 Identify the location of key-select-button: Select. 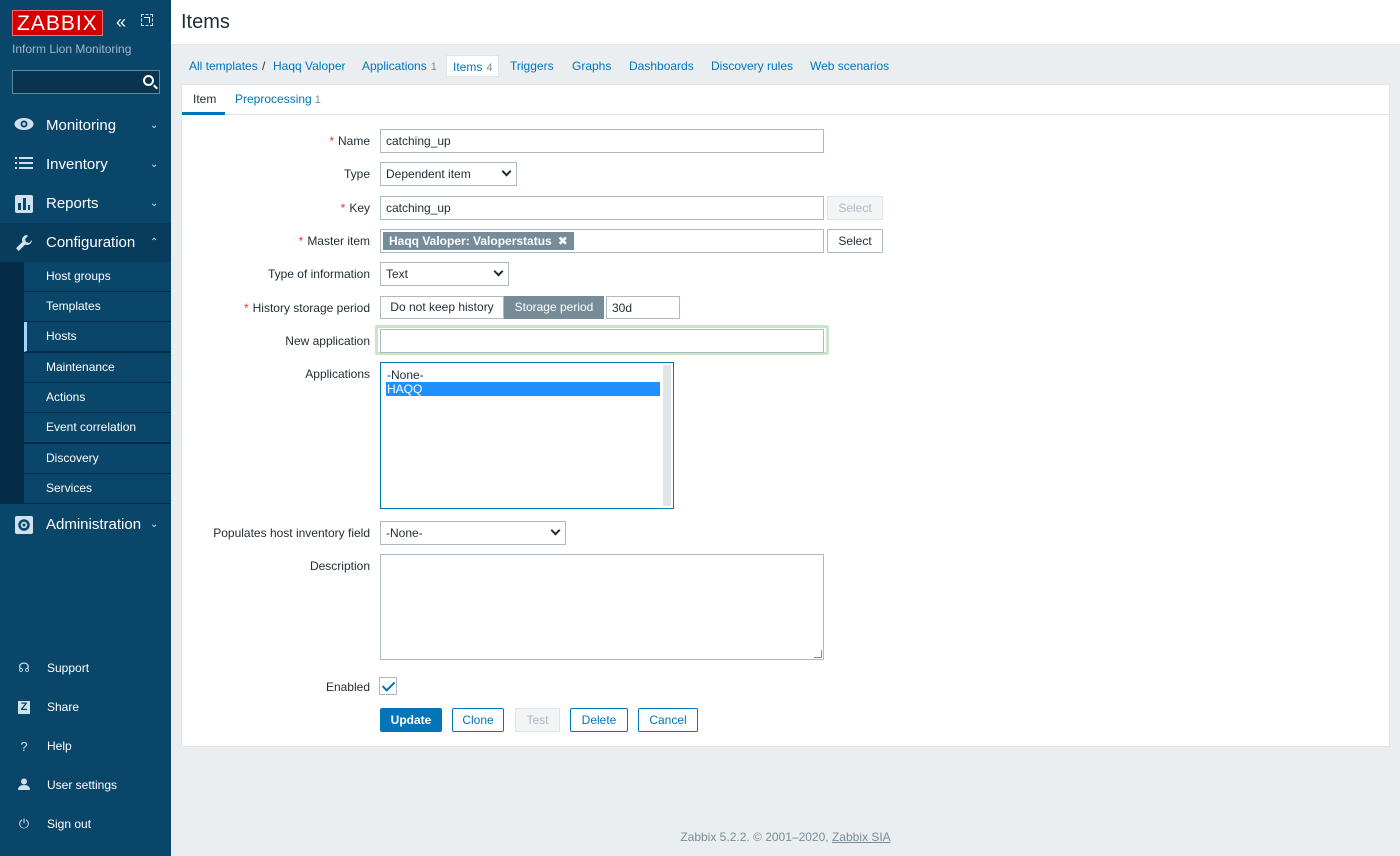
(855, 208).